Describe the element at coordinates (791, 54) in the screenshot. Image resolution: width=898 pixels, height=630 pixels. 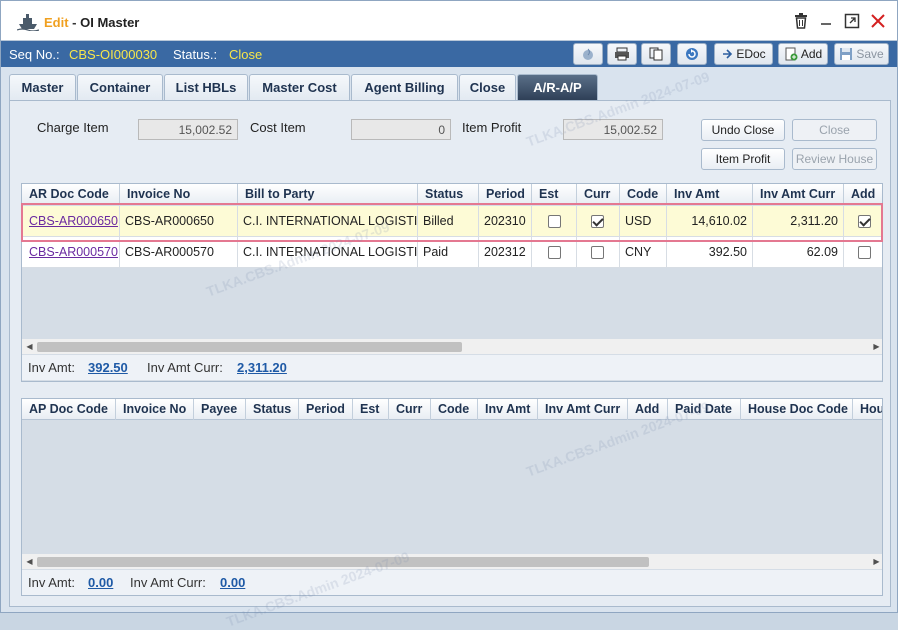
I see `add-document-icon` at that location.